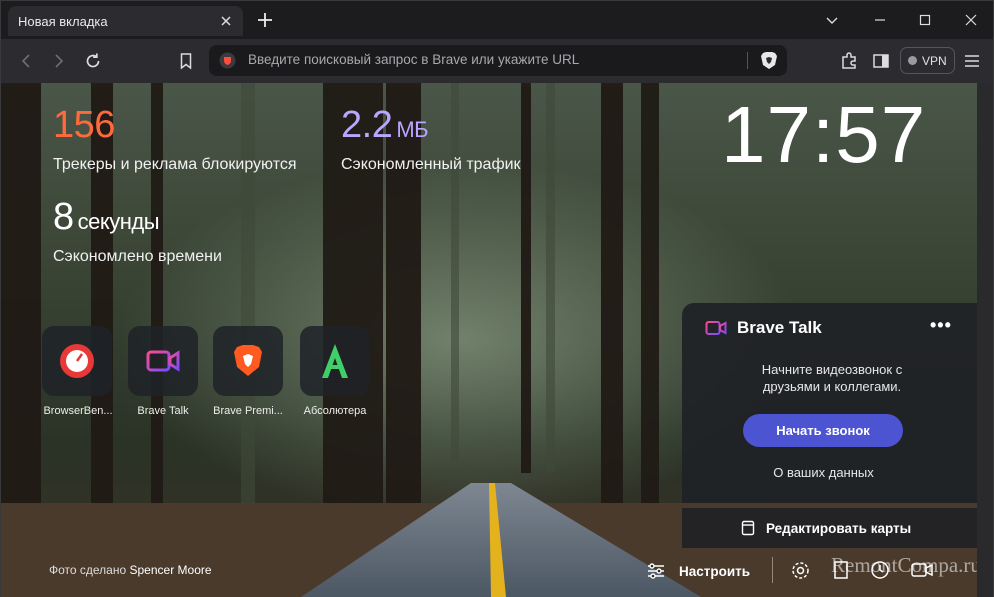 This screenshot has width=994, height=597. Describe the element at coordinates (747, 60) in the screenshot. I see `address-bar-divider` at that location.